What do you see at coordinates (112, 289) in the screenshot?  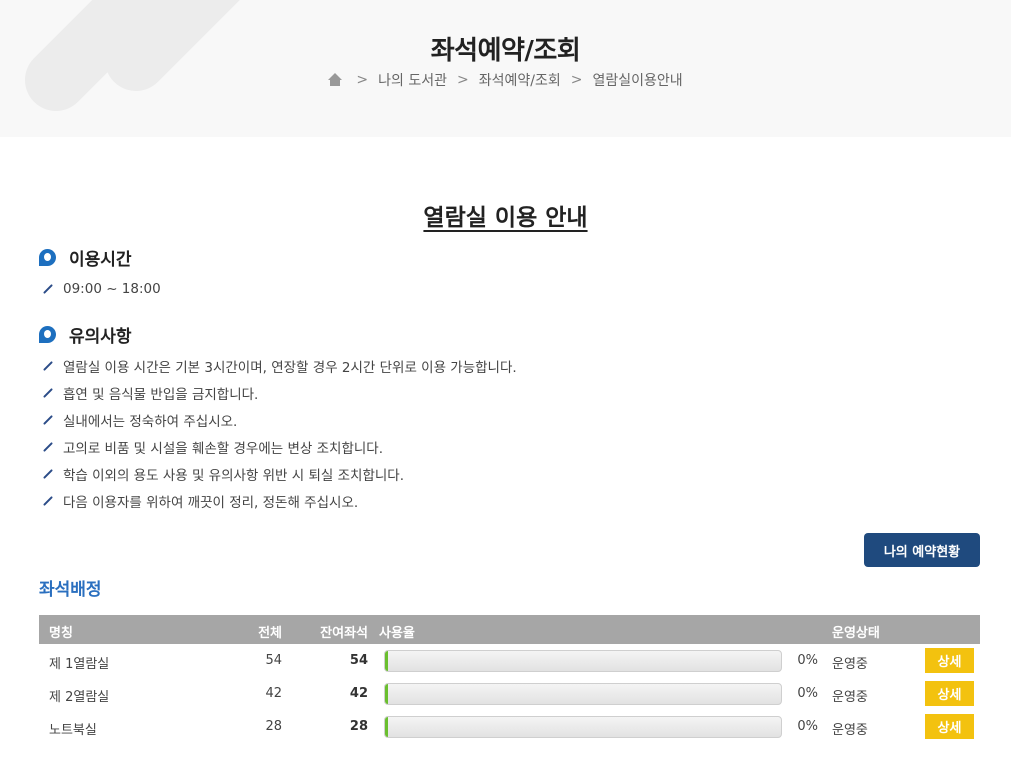 I see `list-item-text: 09:00 ~ 18:00` at bounding box center [112, 289].